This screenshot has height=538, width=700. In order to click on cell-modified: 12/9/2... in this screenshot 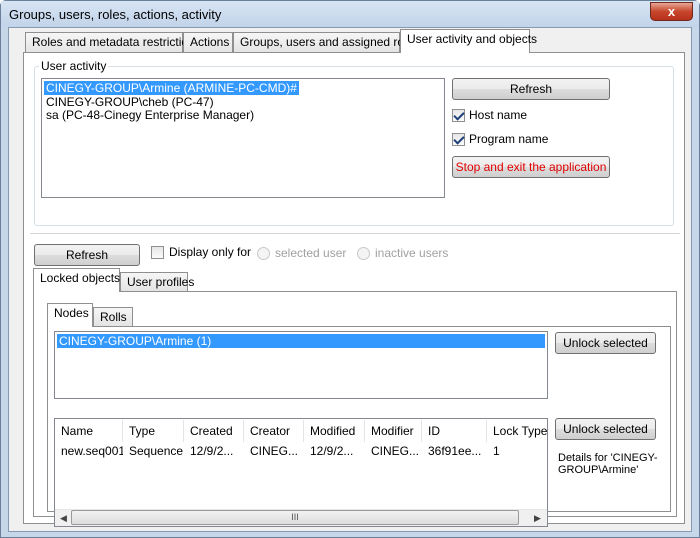, I will do `click(332, 451)`.